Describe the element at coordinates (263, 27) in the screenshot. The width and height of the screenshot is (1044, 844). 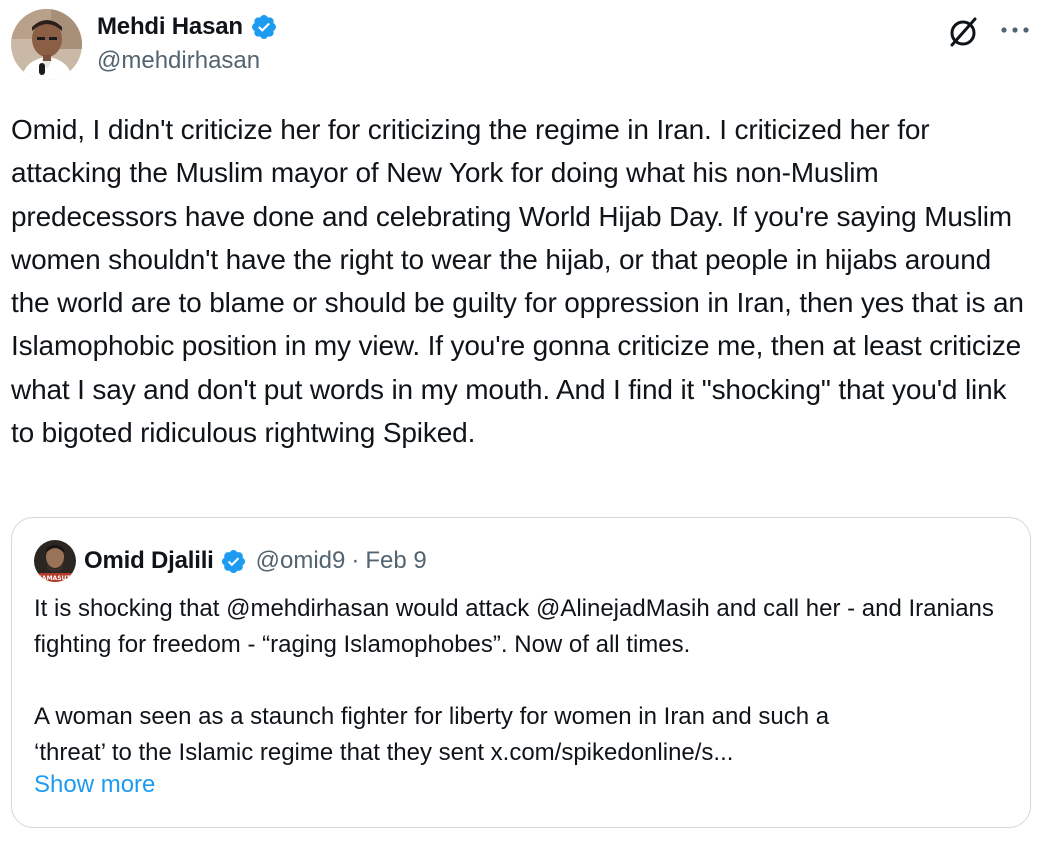
I see `verified-badge-icon` at that location.